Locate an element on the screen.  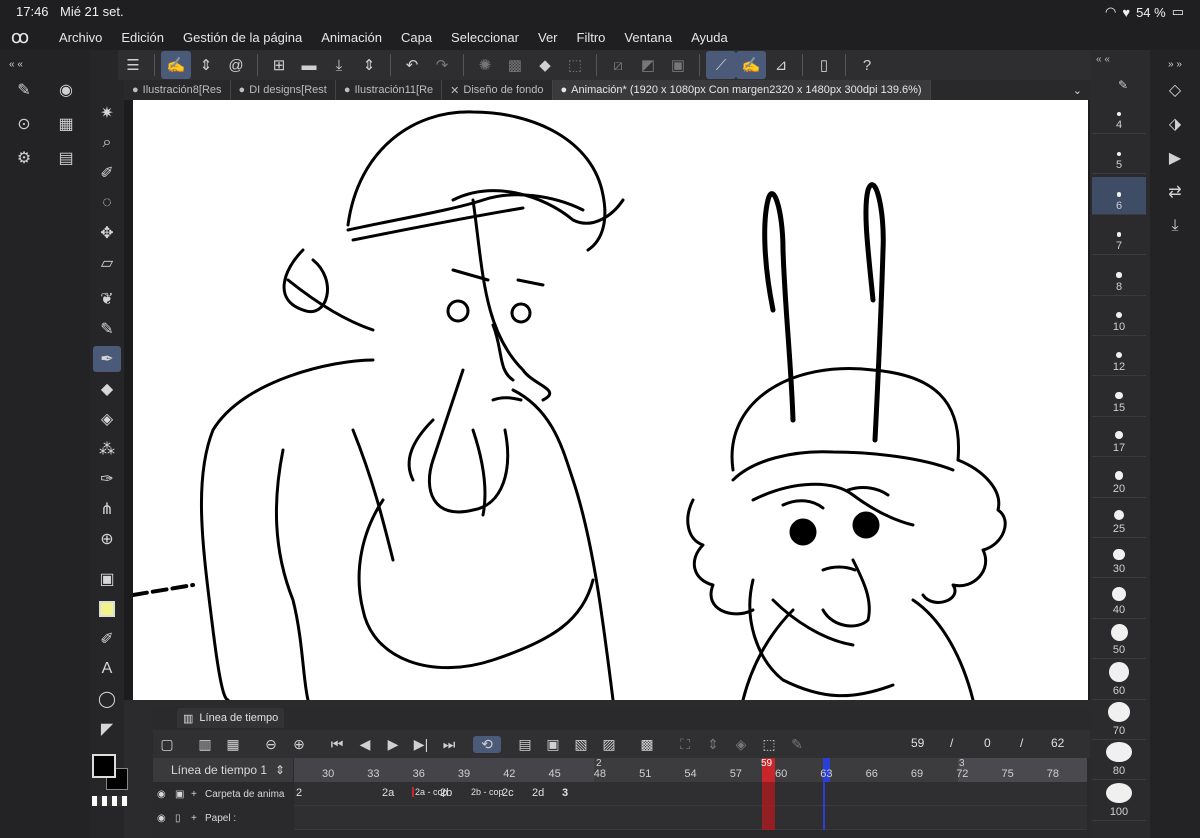
swap-icon: ⇄ is located at coordinates (1175, 192).